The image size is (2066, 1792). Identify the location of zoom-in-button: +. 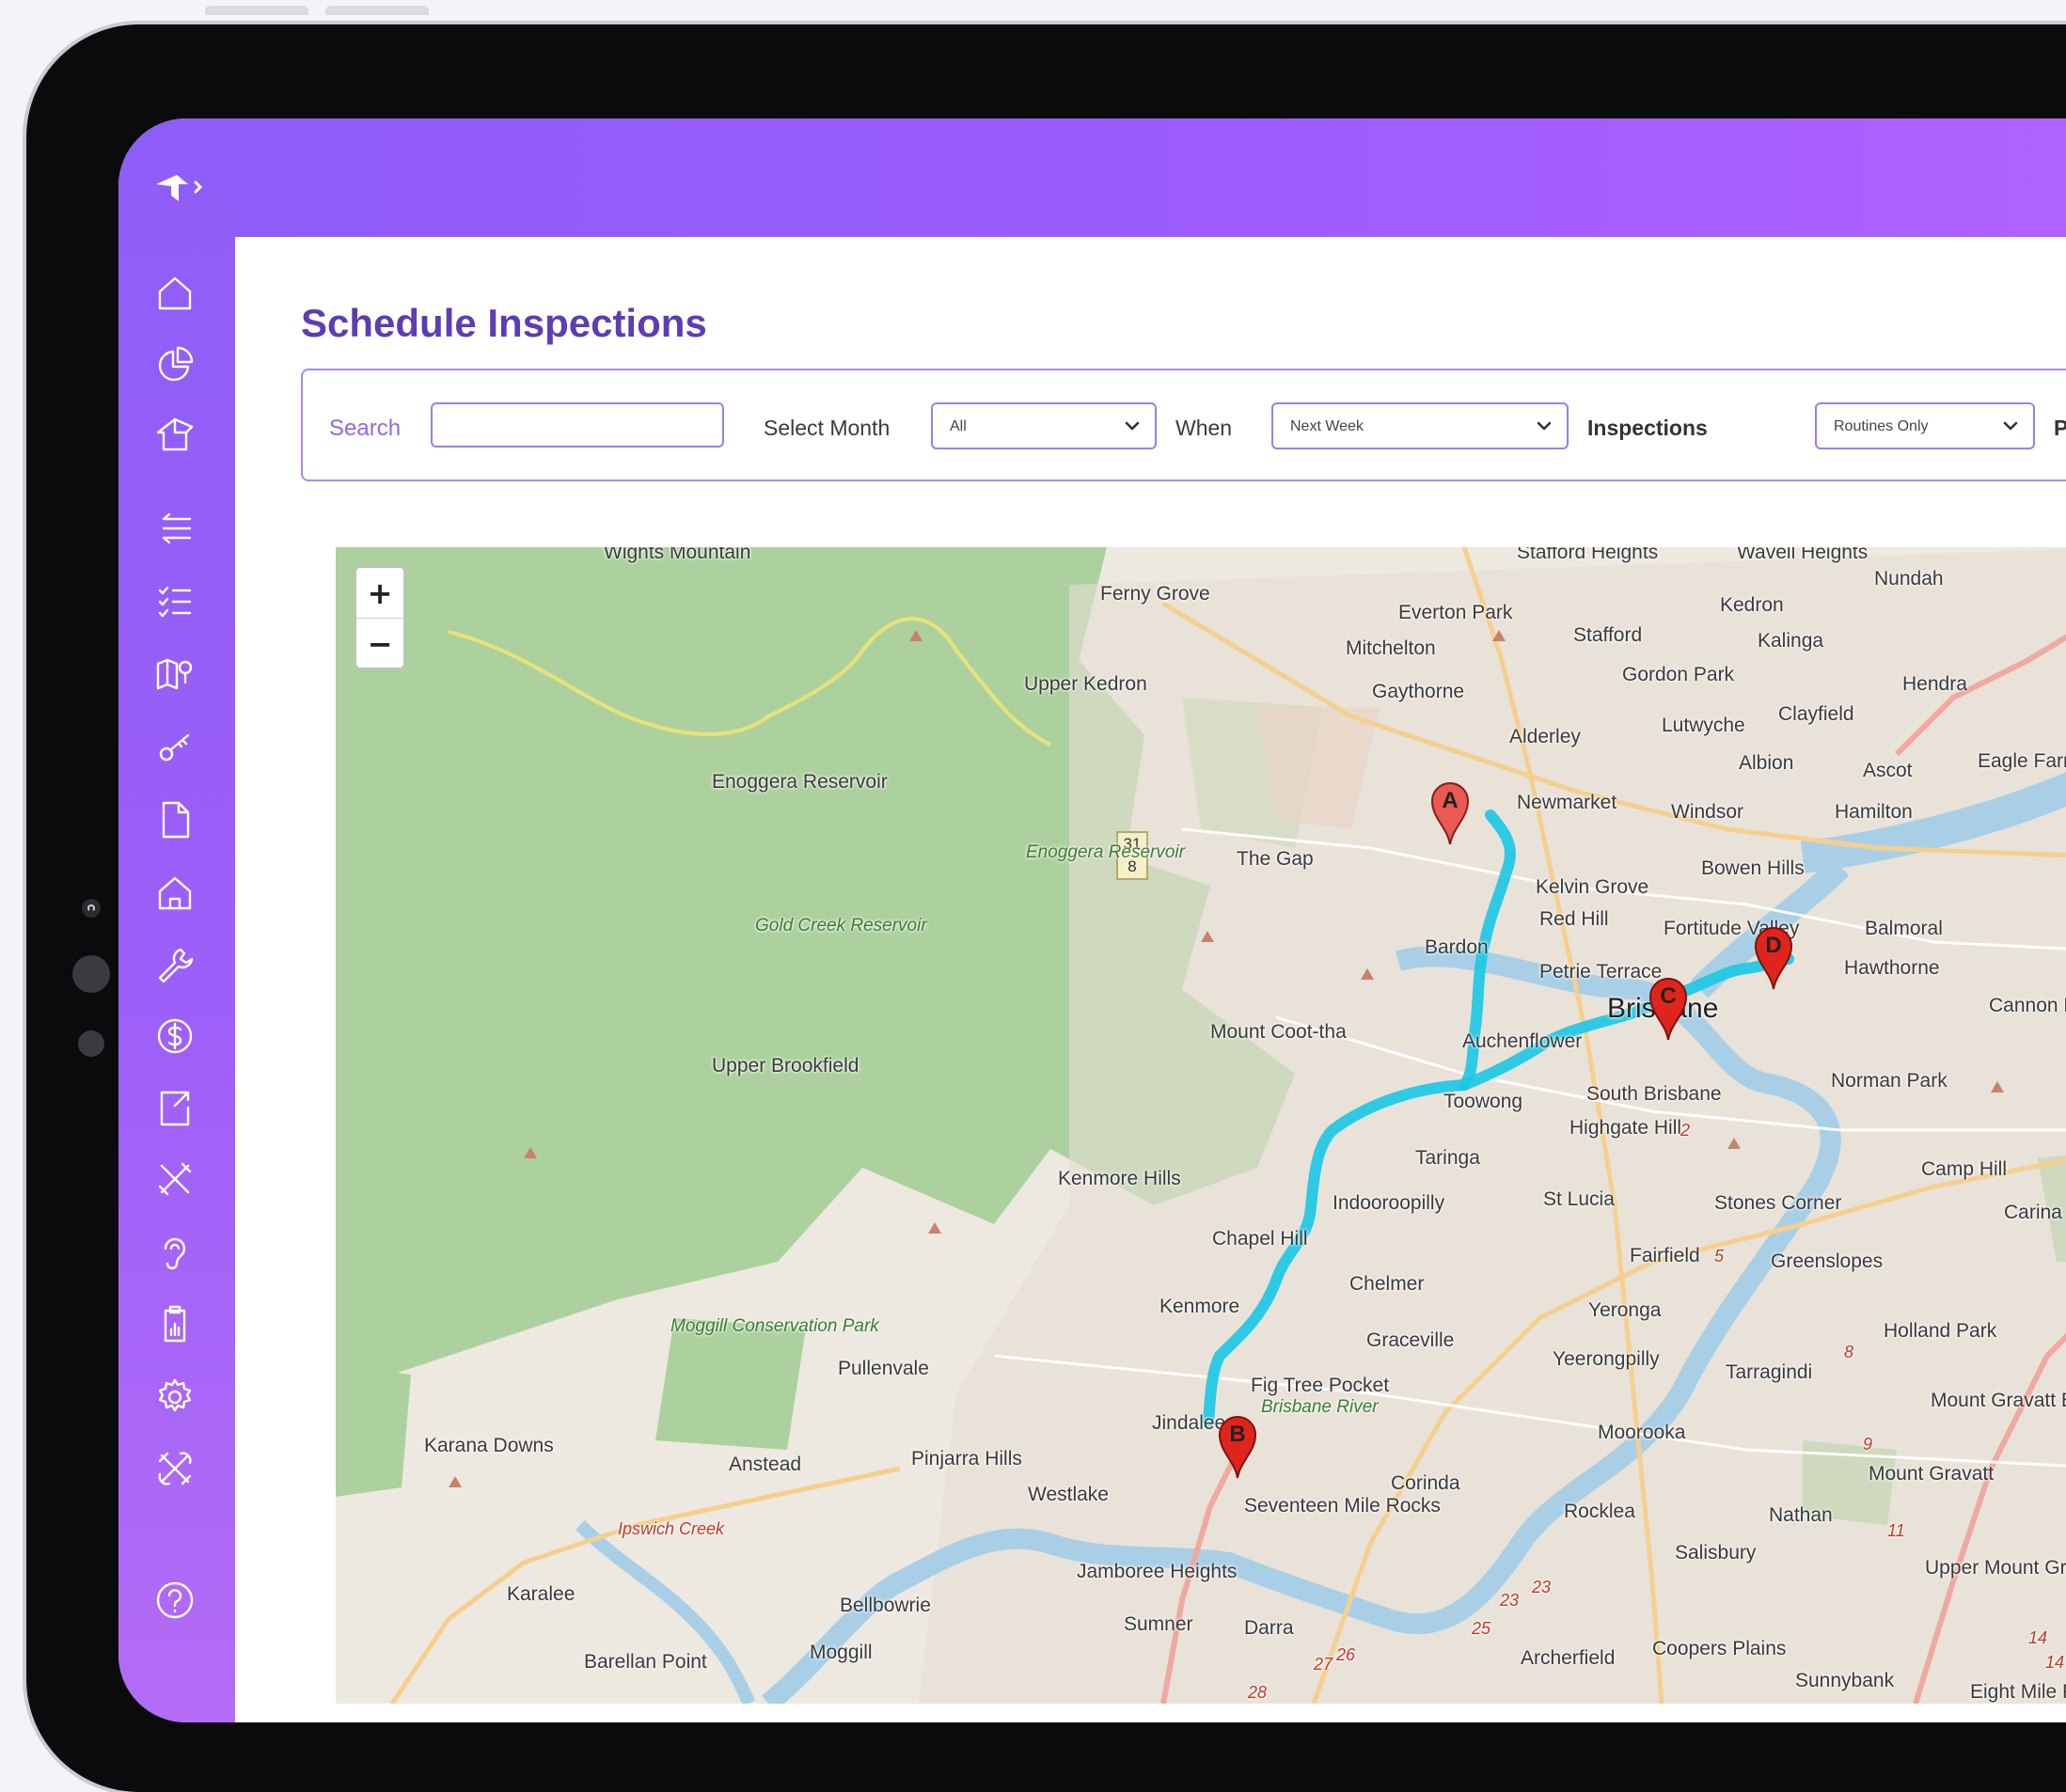
(379, 593).